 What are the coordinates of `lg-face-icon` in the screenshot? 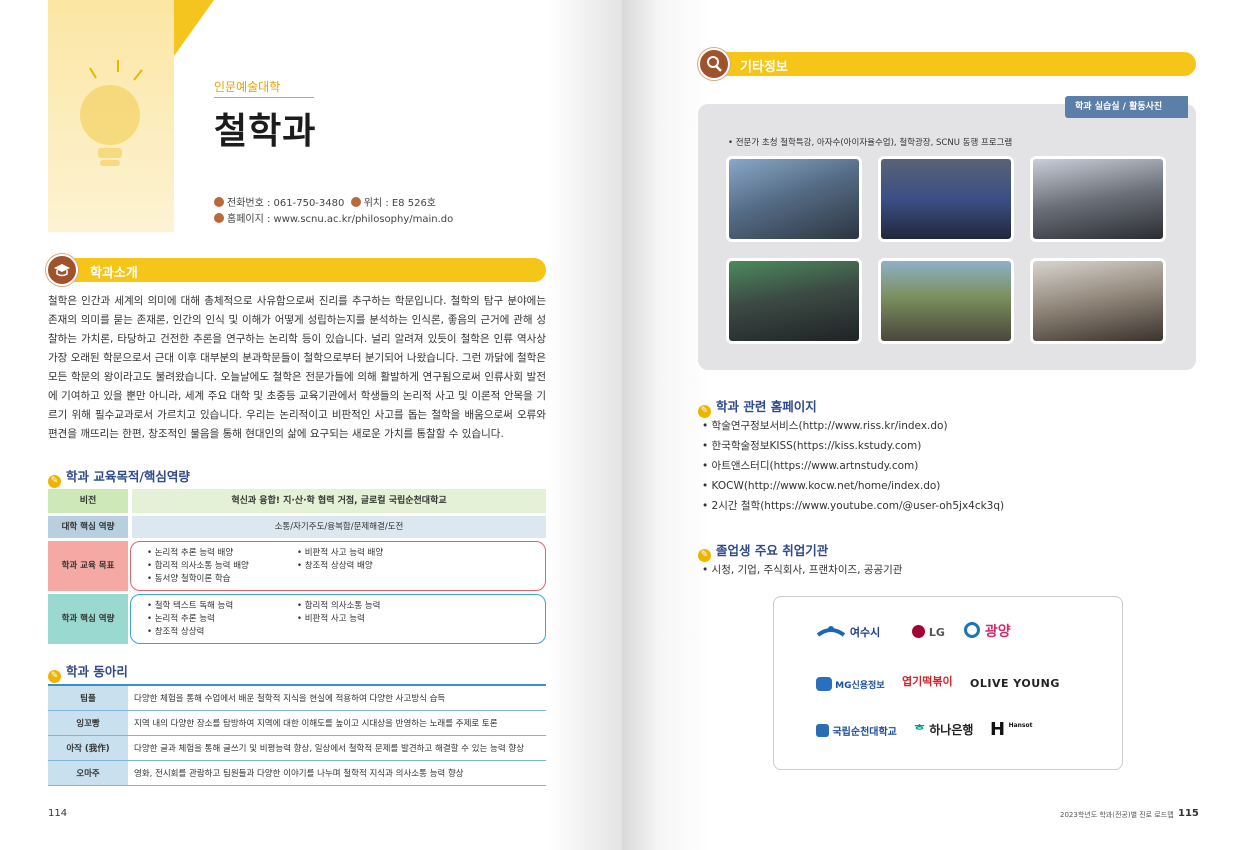 It's located at (918, 631).